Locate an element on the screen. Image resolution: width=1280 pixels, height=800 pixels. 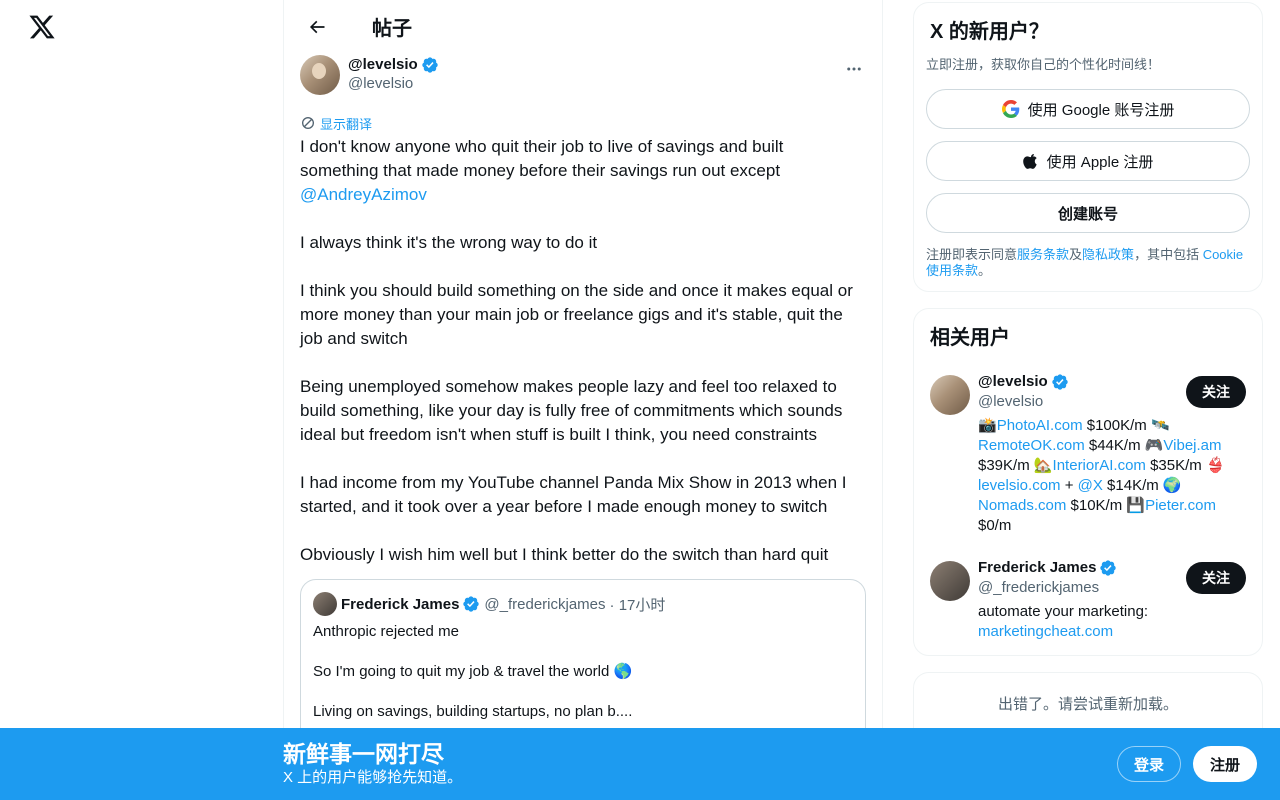
related-user-name-text: @levelsio is located at coordinates (1013, 381).